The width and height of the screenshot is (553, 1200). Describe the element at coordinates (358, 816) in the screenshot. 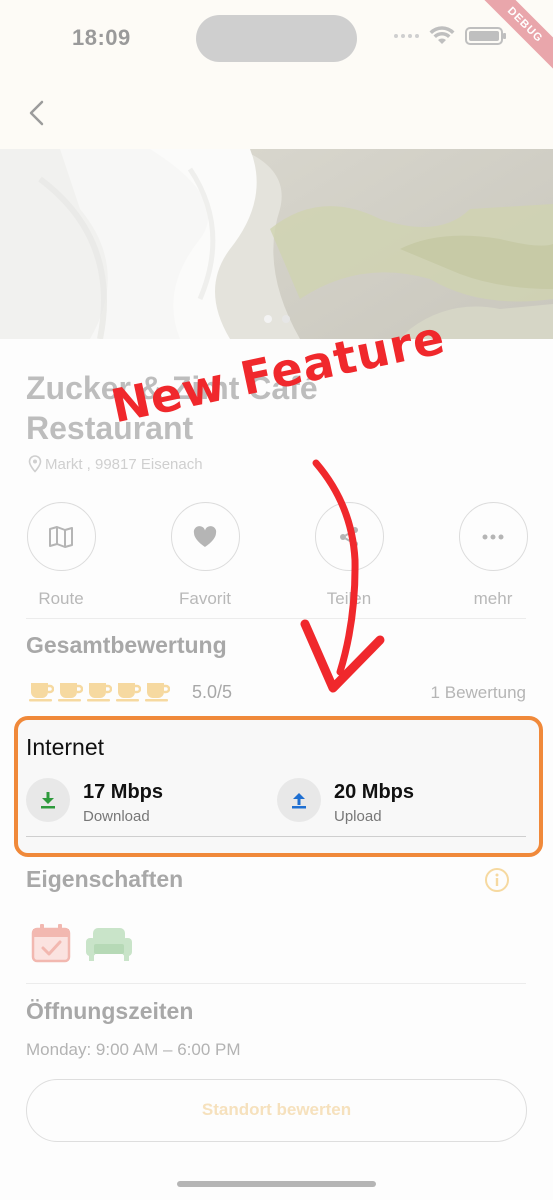

I see `upload-label: Upload` at that location.